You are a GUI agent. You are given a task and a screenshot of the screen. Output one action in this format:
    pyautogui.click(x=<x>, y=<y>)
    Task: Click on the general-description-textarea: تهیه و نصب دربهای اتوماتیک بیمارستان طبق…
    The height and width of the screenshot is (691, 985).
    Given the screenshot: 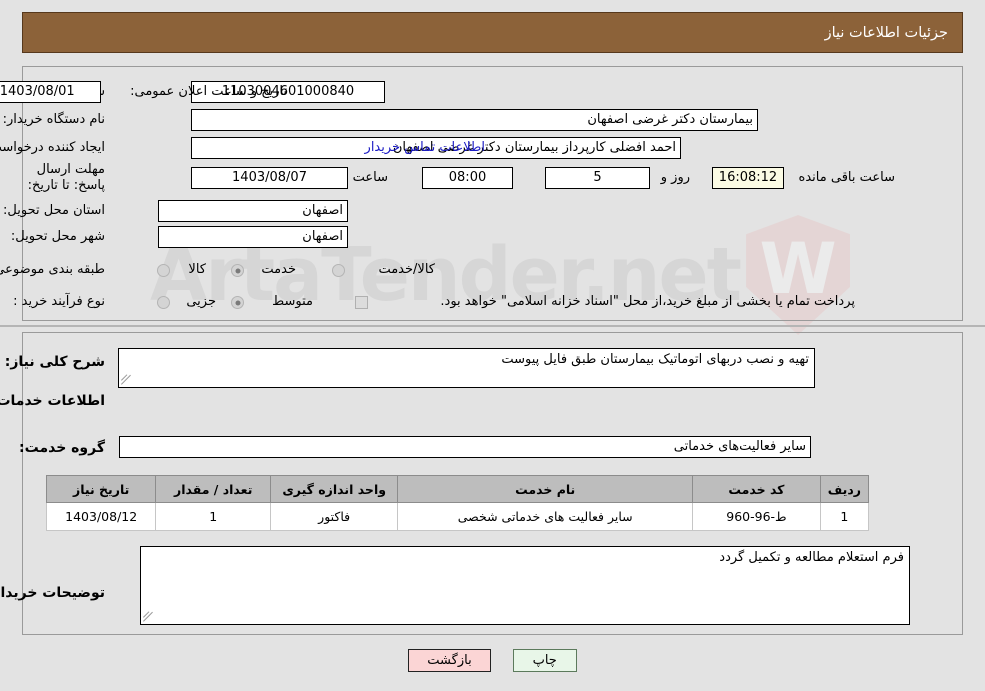 What is the action you would take?
    pyautogui.click(x=466, y=368)
    